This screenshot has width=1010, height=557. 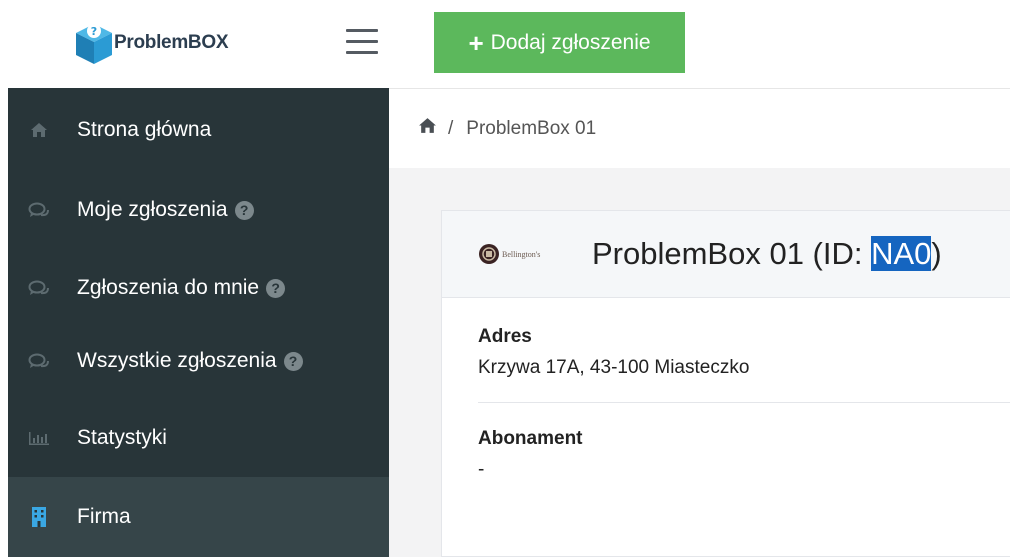 What do you see at coordinates (39, 438) in the screenshot?
I see `bar-chart-icon` at bounding box center [39, 438].